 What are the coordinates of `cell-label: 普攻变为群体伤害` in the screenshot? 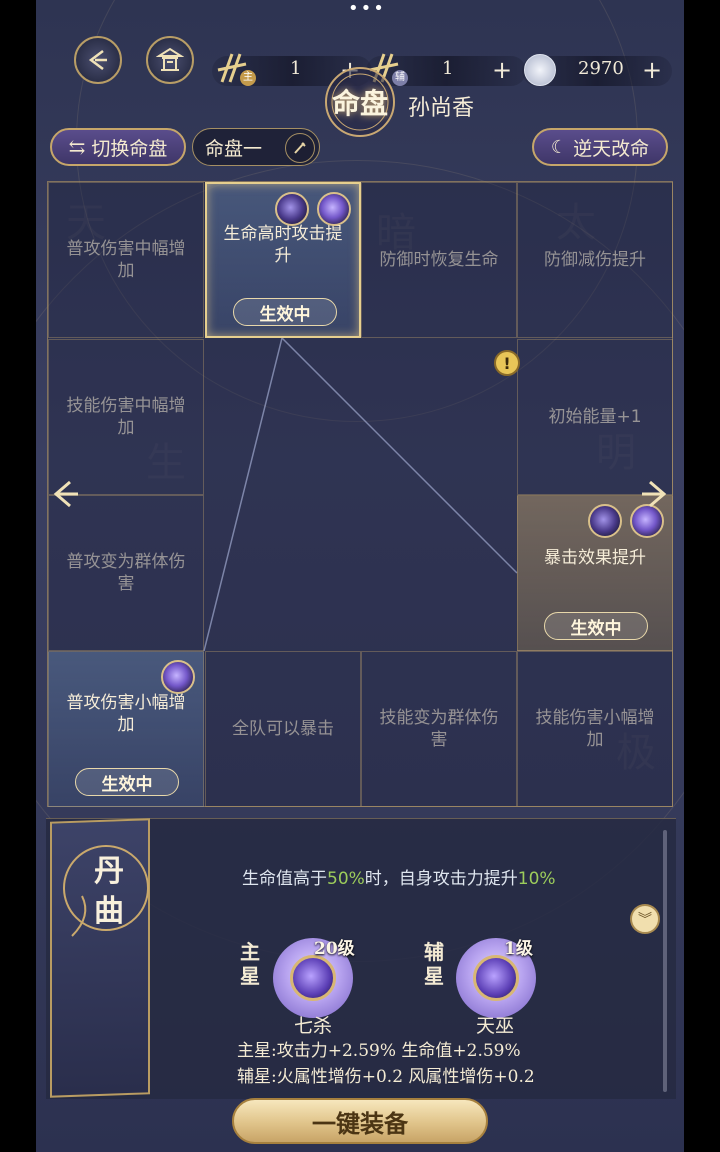 It's located at (126, 573).